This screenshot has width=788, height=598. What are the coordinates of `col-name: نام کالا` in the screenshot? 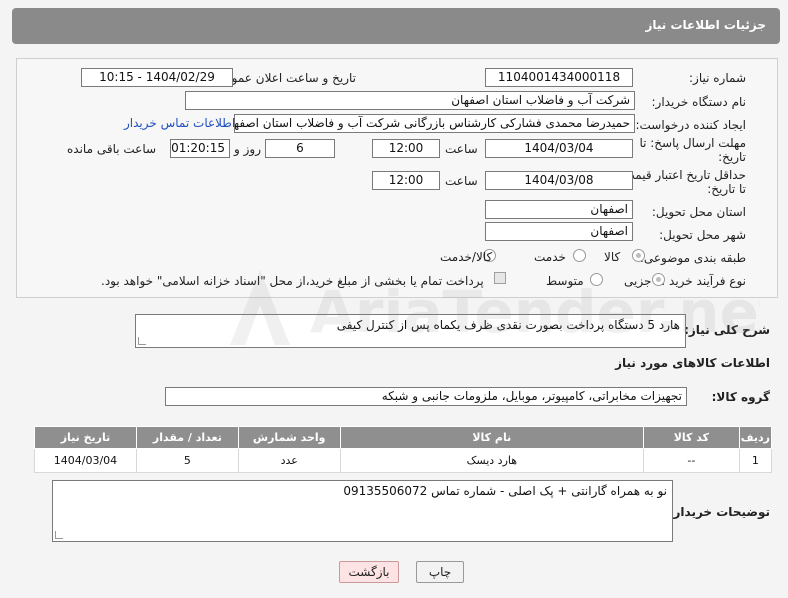 It's located at (491, 437).